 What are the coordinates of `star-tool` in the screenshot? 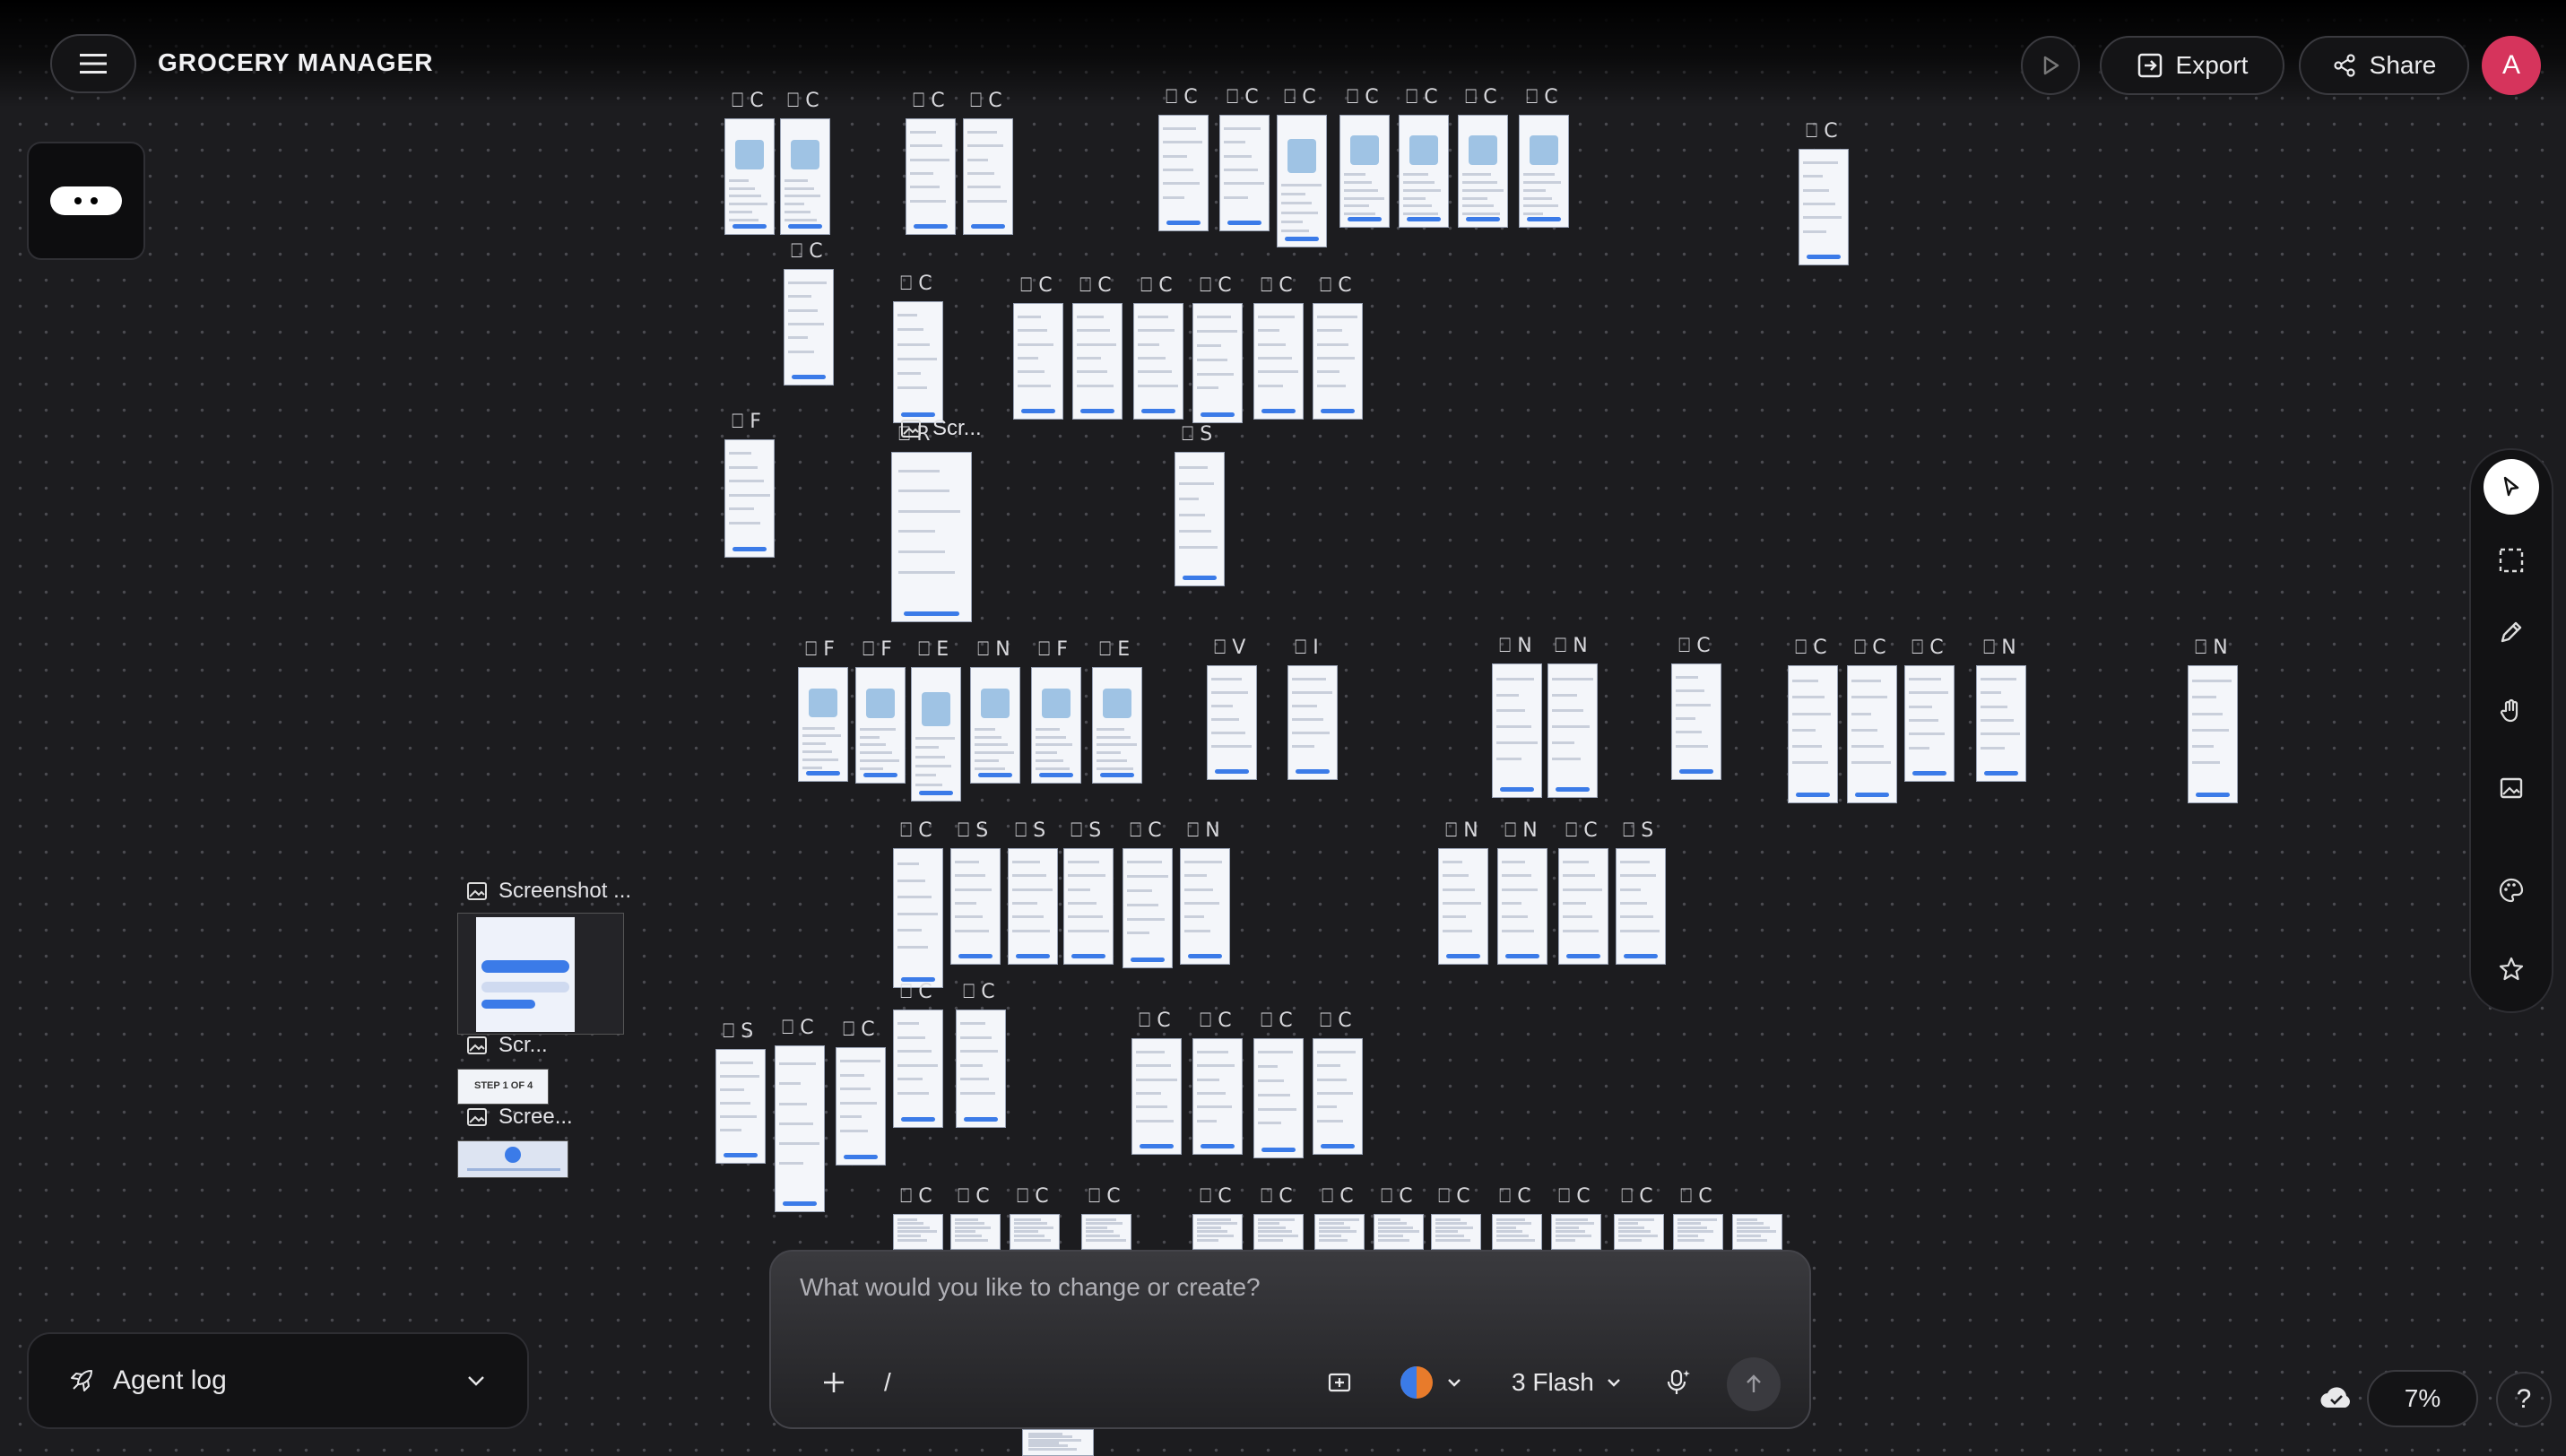 It's located at (2512, 969).